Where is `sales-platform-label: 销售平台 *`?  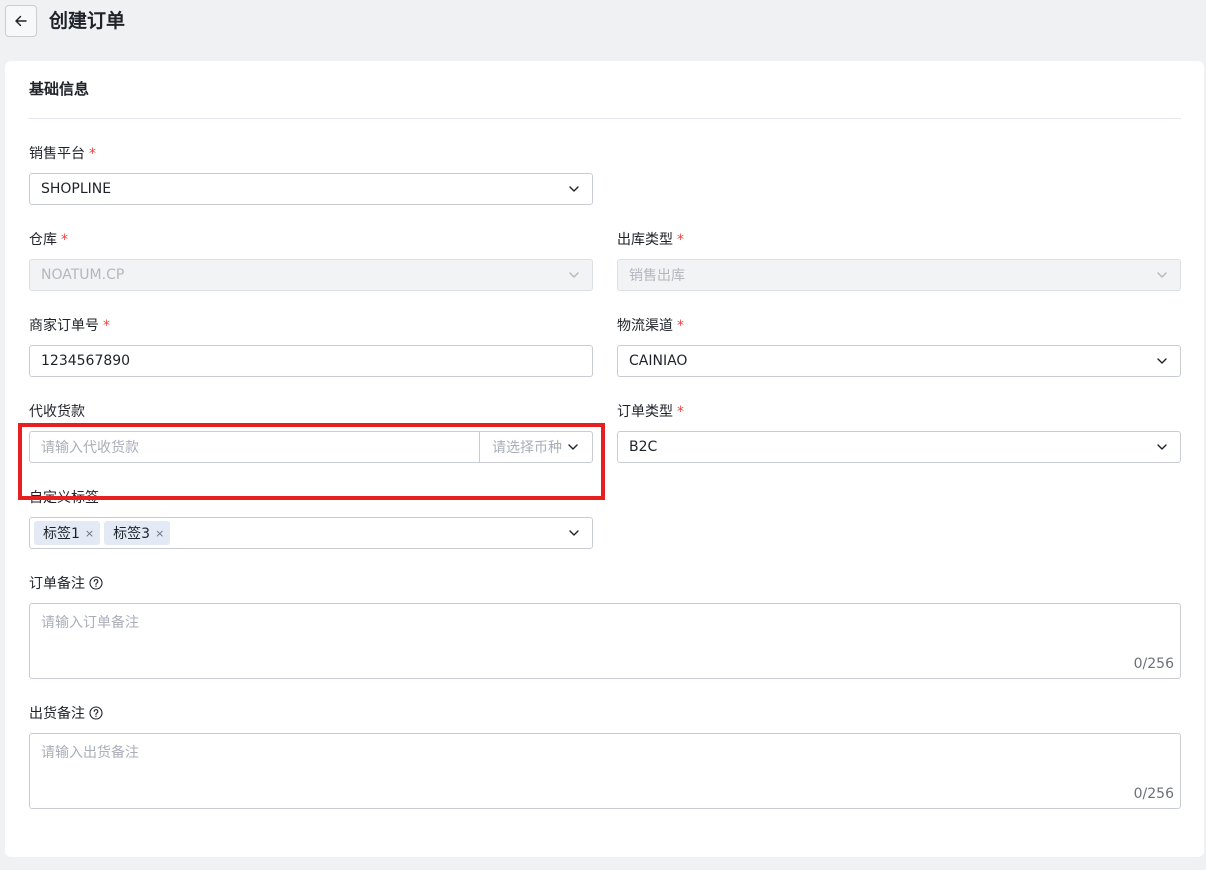
sales-platform-label: 销售平台 * is located at coordinates (62, 154).